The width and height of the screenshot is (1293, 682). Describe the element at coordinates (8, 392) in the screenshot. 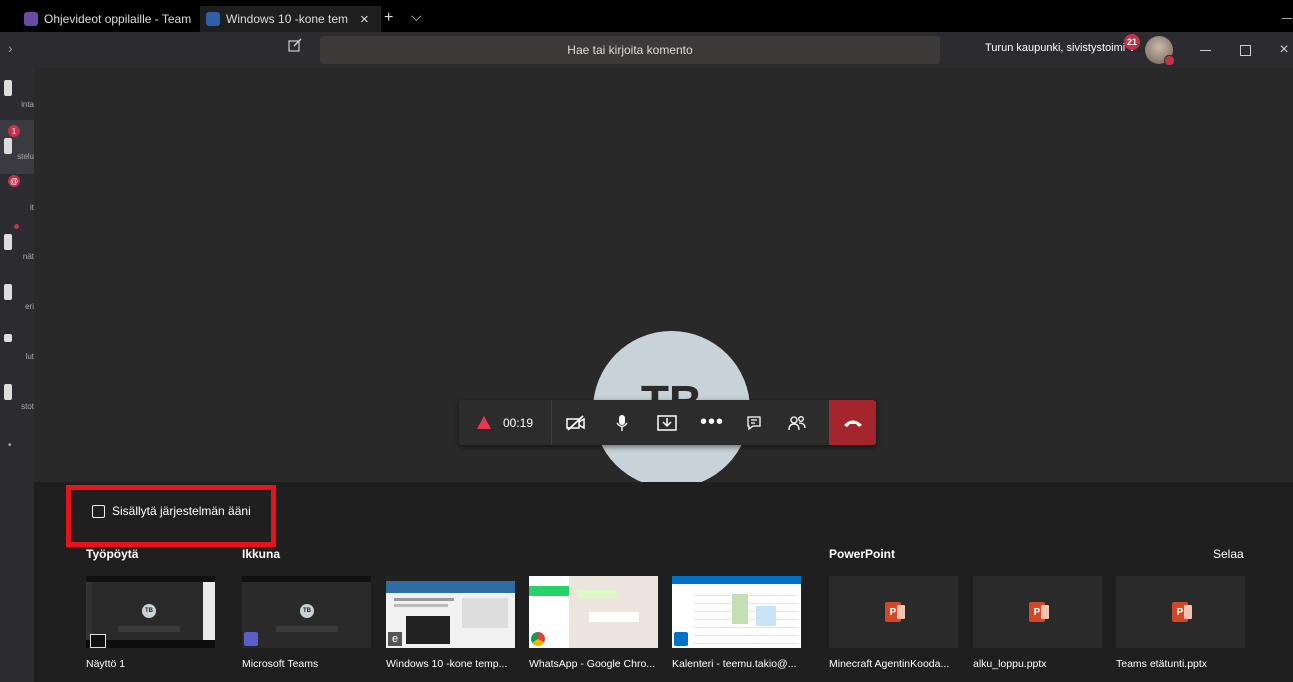

I see `files-icon` at that location.